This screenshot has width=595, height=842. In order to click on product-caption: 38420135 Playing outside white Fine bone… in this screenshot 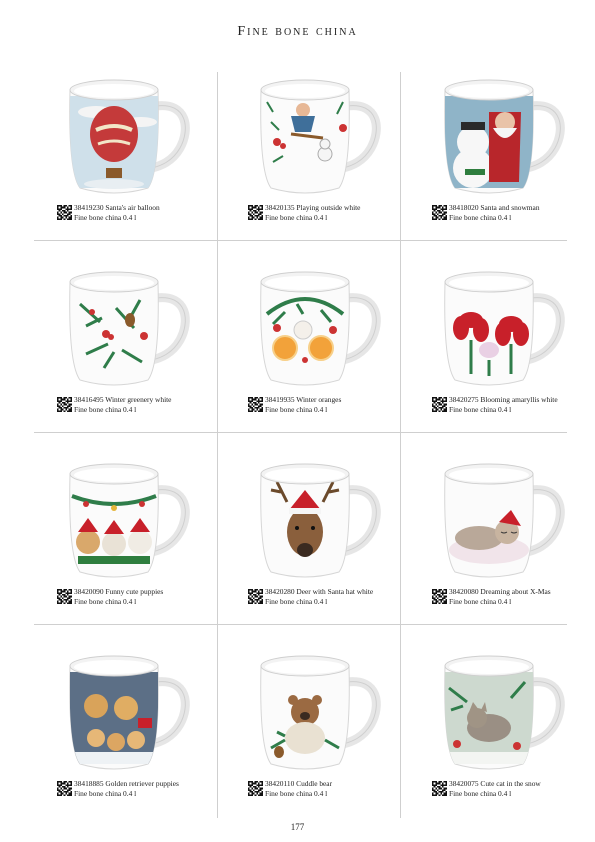, I will do `click(323, 214)`.